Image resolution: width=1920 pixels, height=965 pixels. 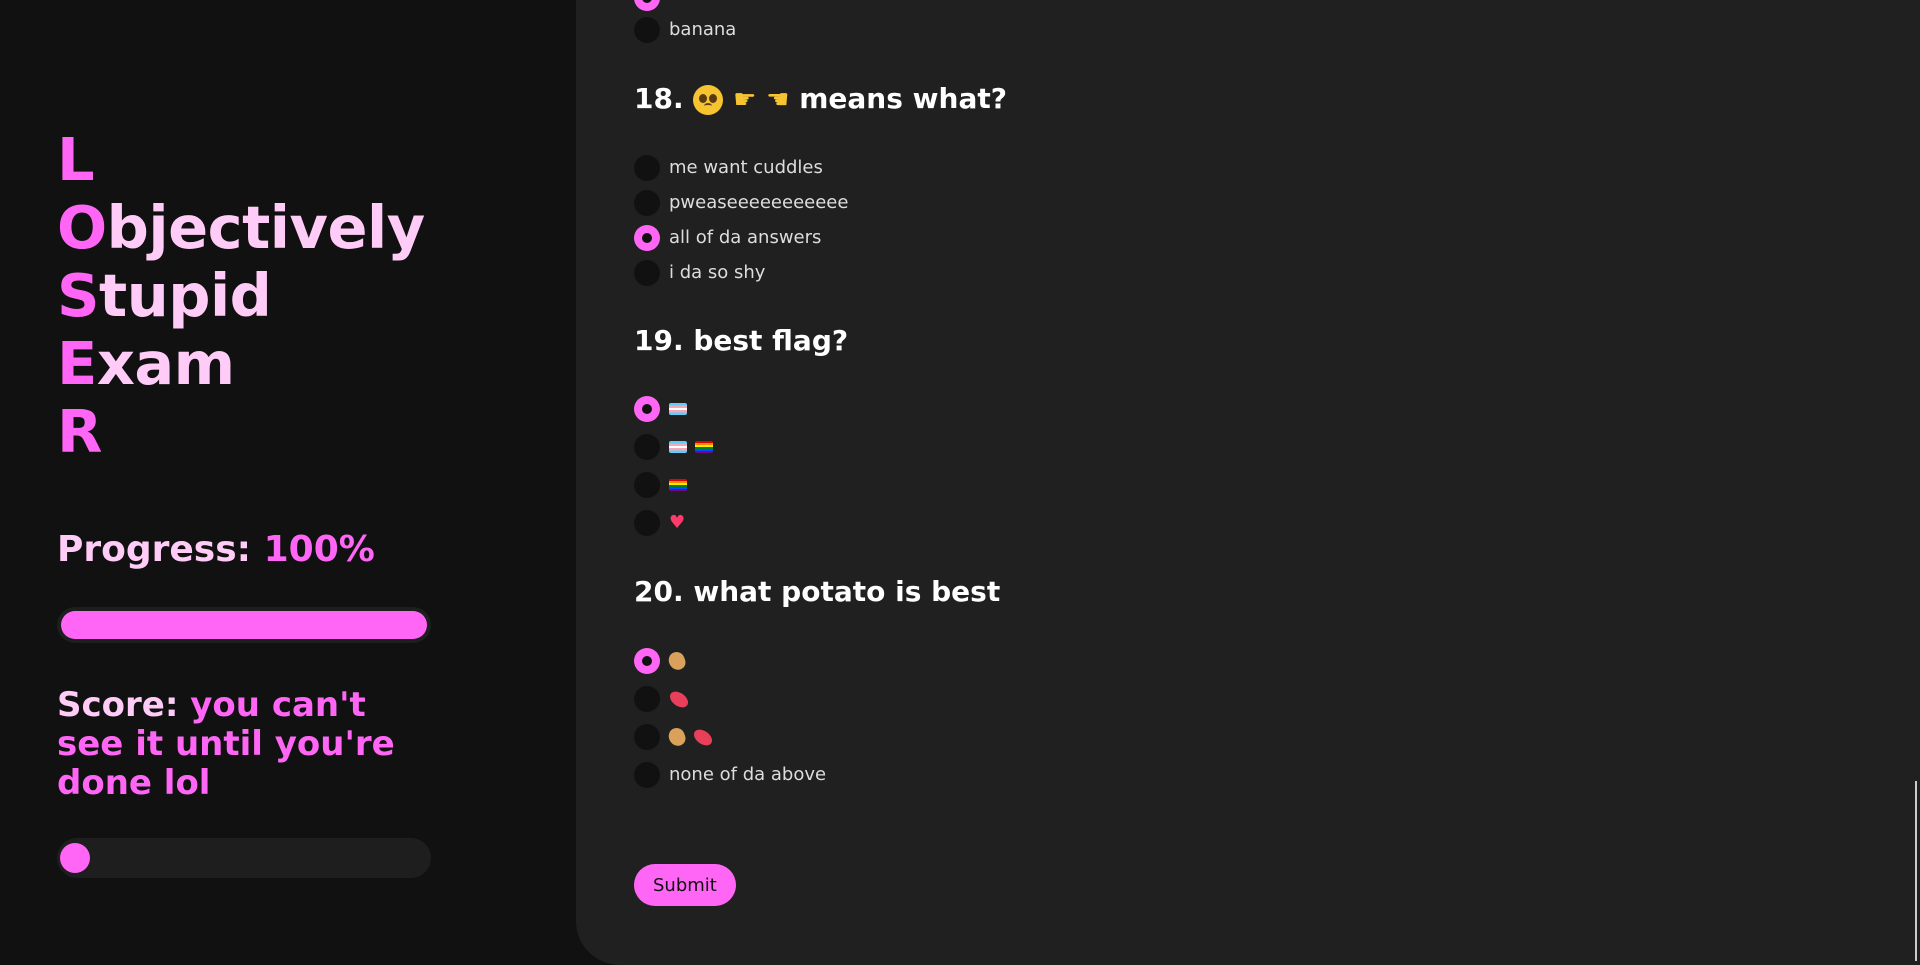 I want to click on q19-option-2-radio, so click(x=647, y=447).